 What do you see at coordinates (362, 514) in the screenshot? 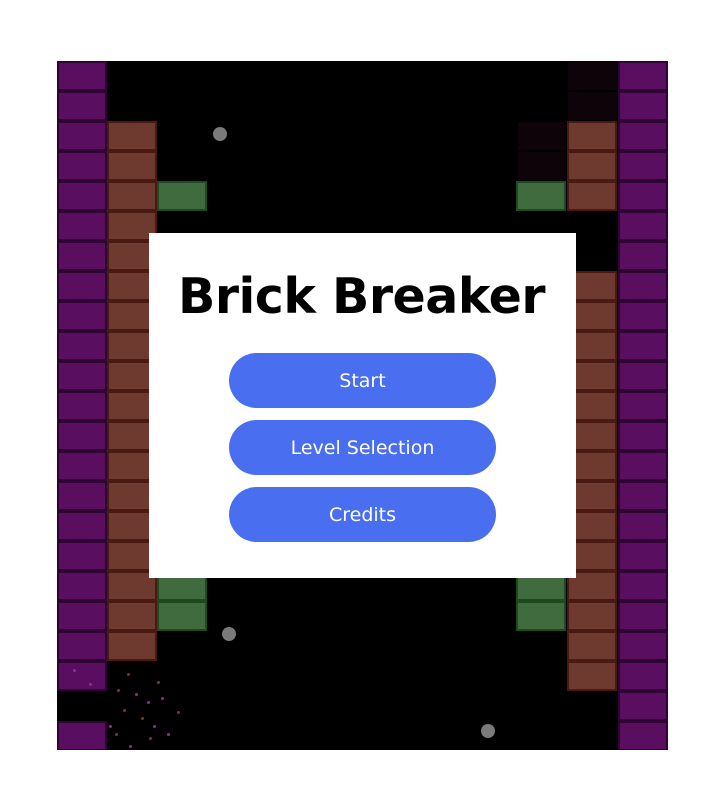
I see `credits-button: Credits` at bounding box center [362, 514].